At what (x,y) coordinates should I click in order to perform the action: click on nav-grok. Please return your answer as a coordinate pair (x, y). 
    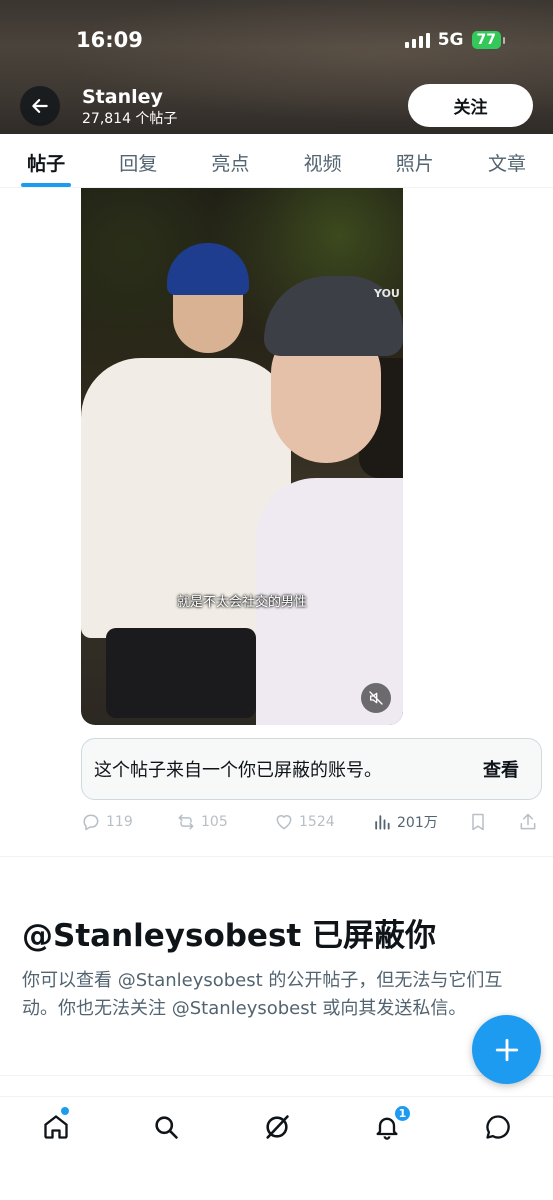
    Looking at the image, I should click on (277, 1127).